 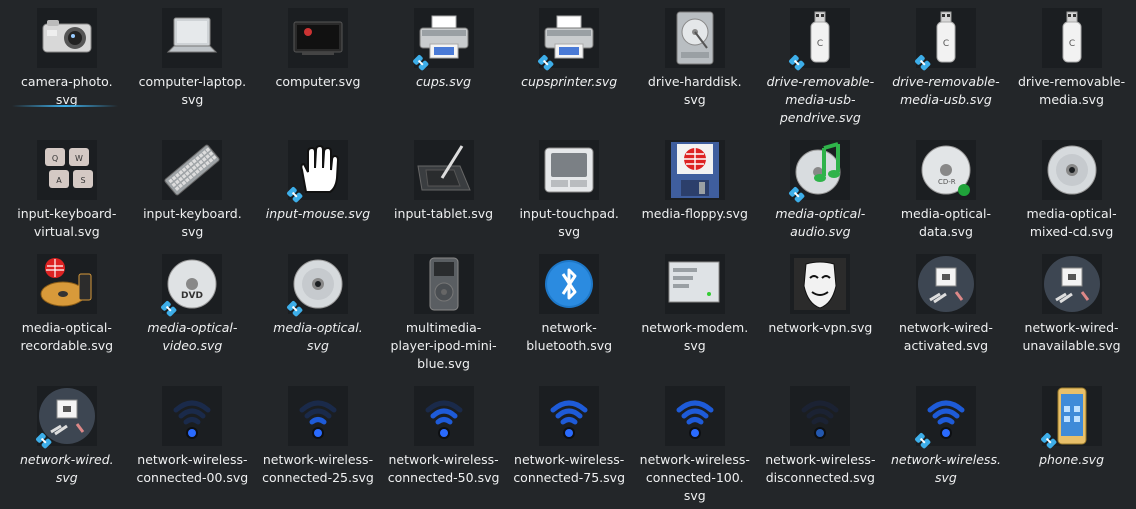 I want to click on svg-text: W, so click(x=79, y=158).